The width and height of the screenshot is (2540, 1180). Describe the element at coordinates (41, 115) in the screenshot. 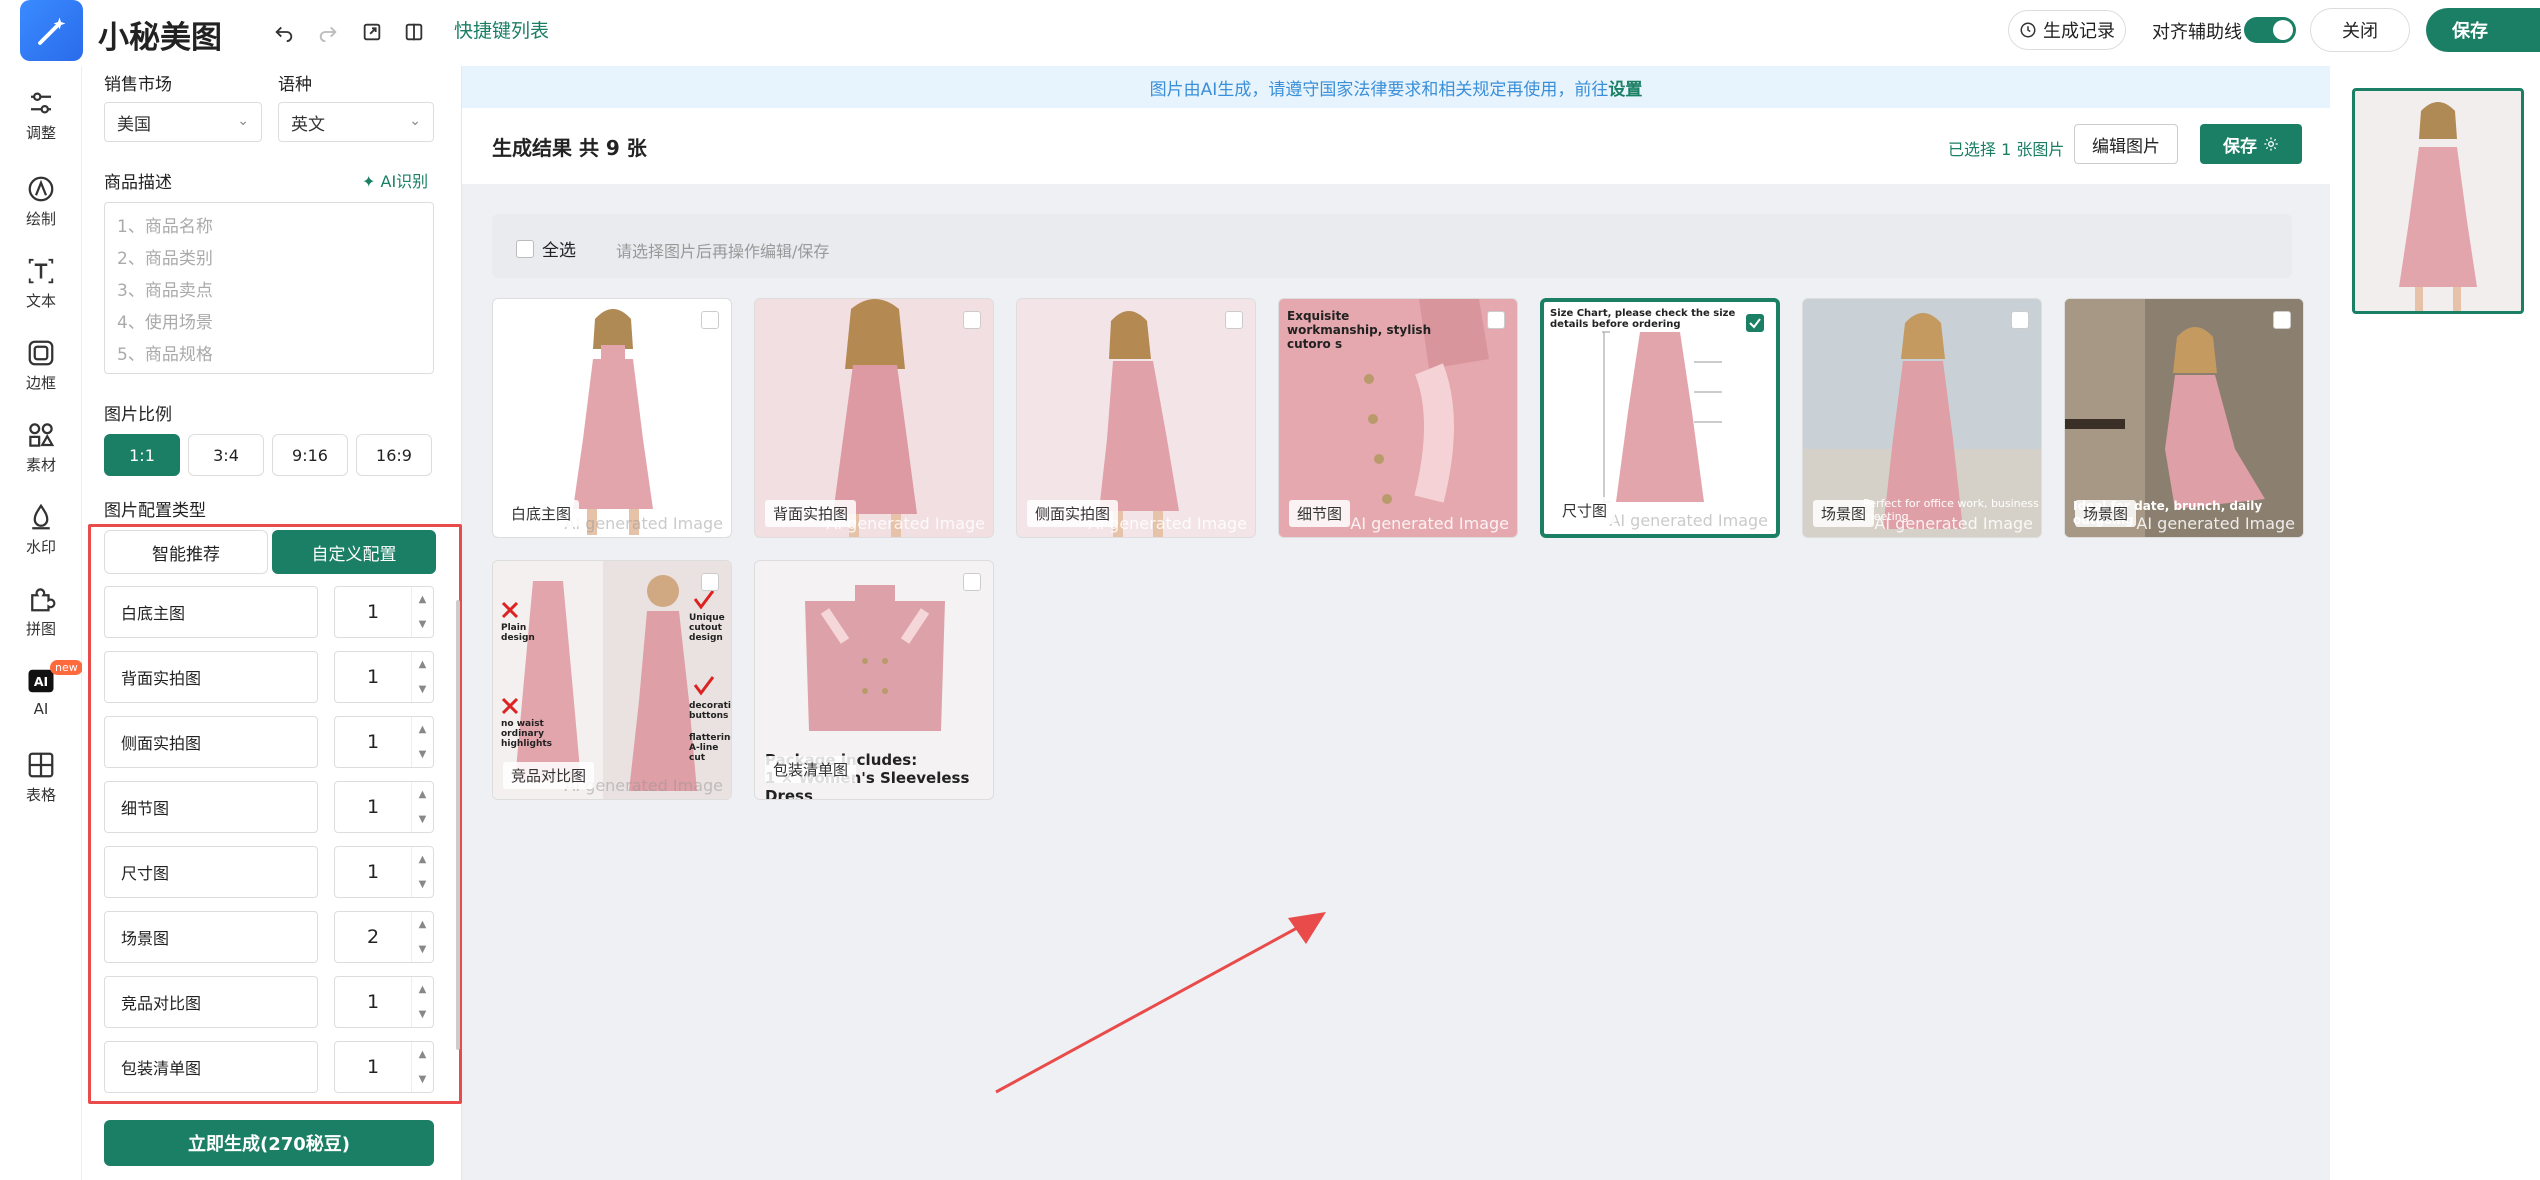

I see `nav-item-adjust: 调整` at that location.